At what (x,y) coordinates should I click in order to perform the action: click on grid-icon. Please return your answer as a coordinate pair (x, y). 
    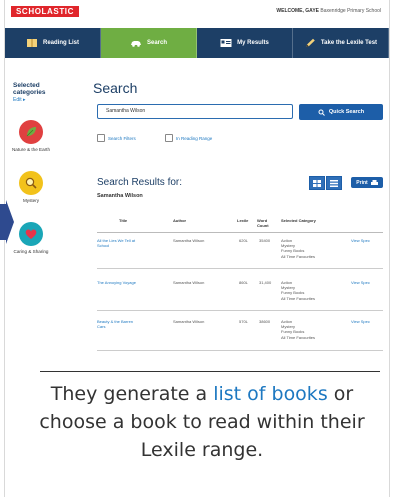
    Looking at the image, I should click on (317, 183).